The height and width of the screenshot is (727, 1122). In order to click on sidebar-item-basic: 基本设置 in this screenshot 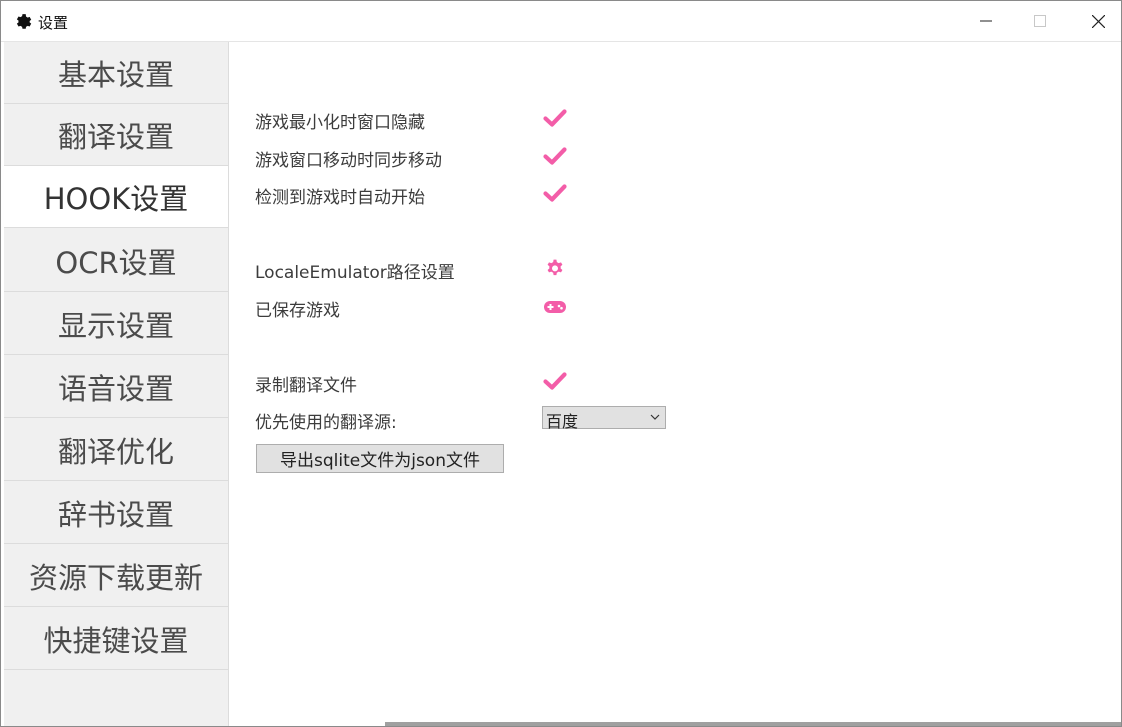, I will do `click(116, 73)`.